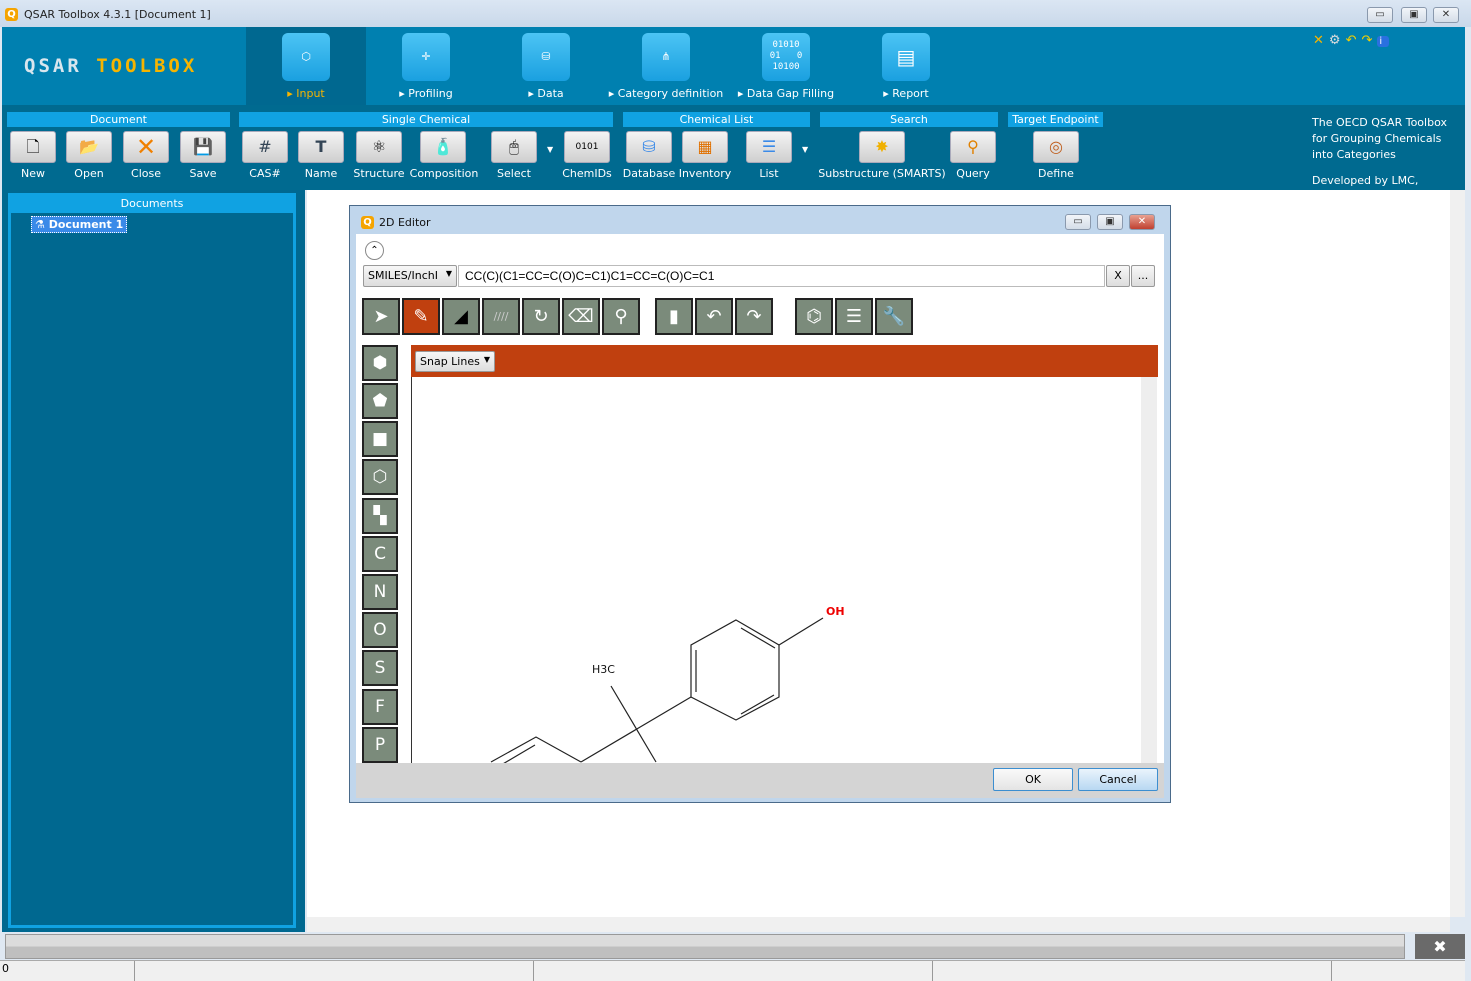 The width and height of the screenshot is (1471, 981). I want to click on query-button: ⚲, so click(973, 147).